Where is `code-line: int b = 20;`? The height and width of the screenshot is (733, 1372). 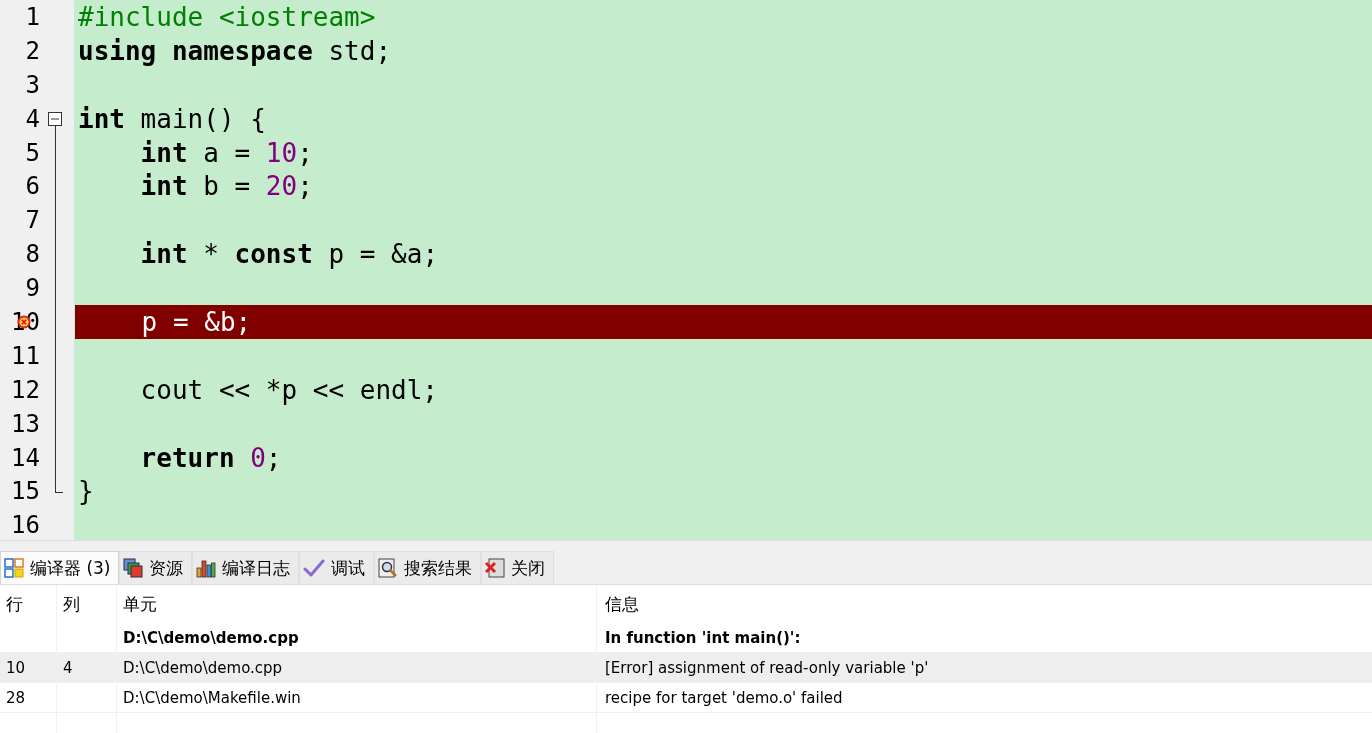 code-line: int b = 20; is located at coordinates (226, 186).